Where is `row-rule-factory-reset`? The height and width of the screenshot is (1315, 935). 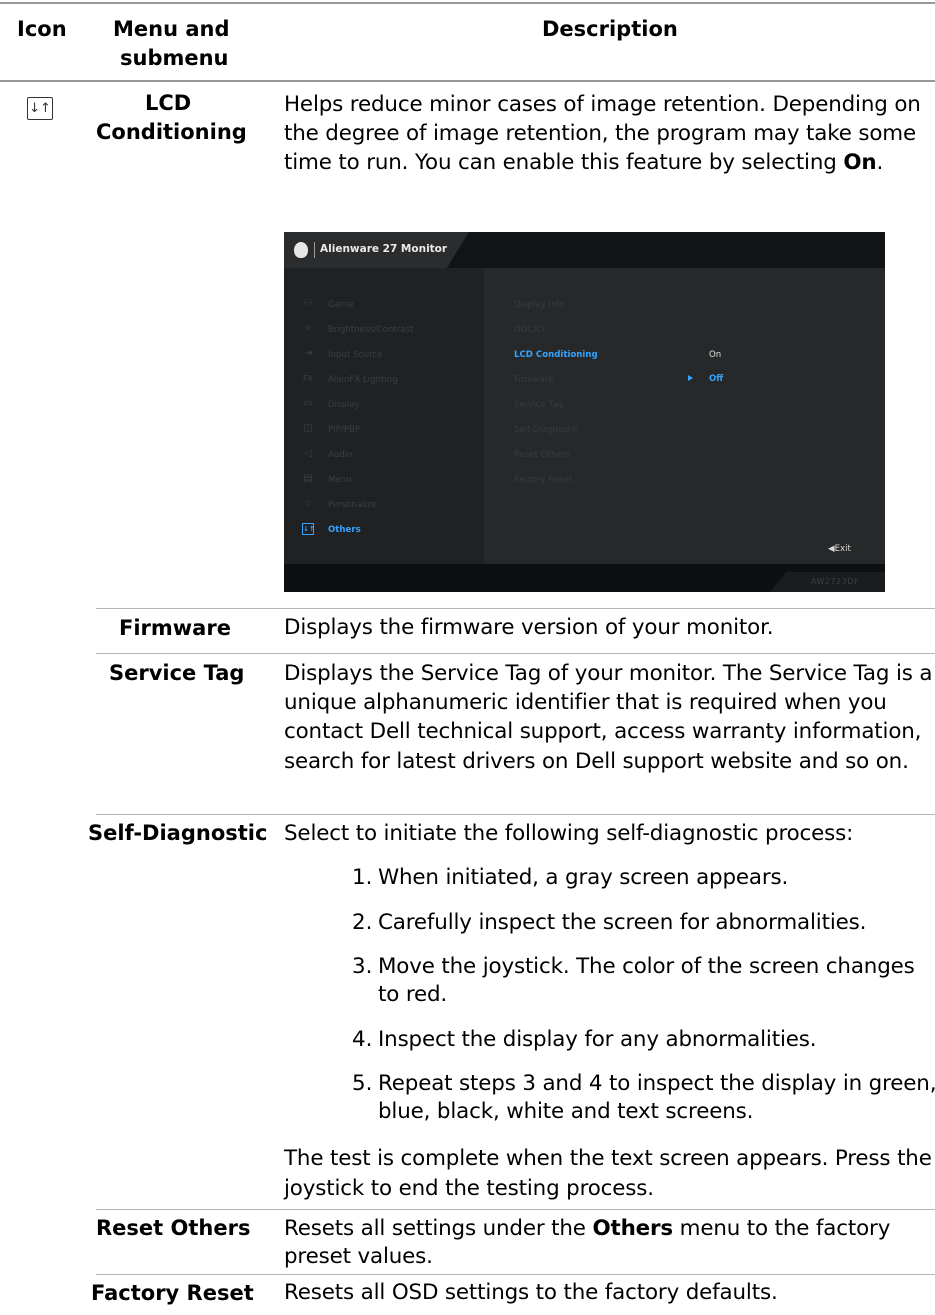
row-rule-factory-reset is located at coordinates (515, 1274).